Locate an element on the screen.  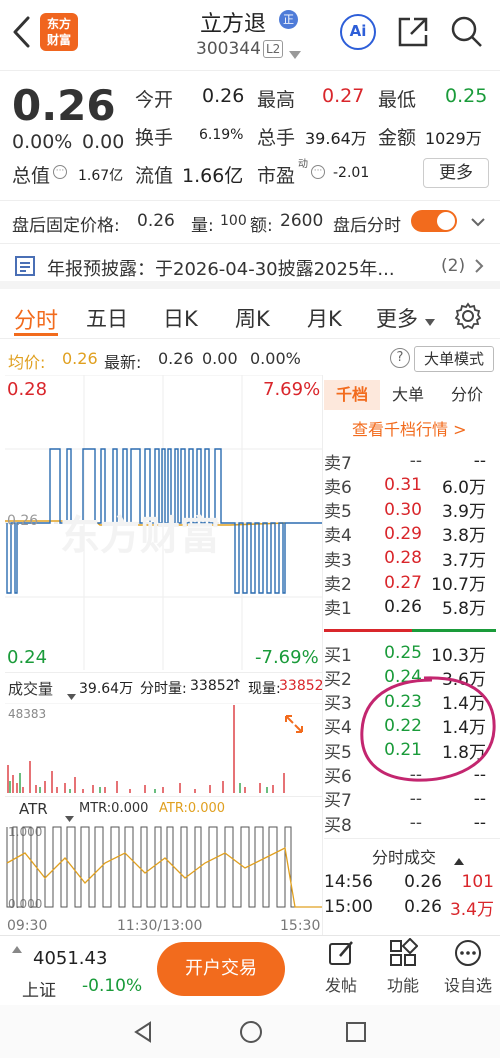
bid-label: 买6 is located at coordinates (338, 777).